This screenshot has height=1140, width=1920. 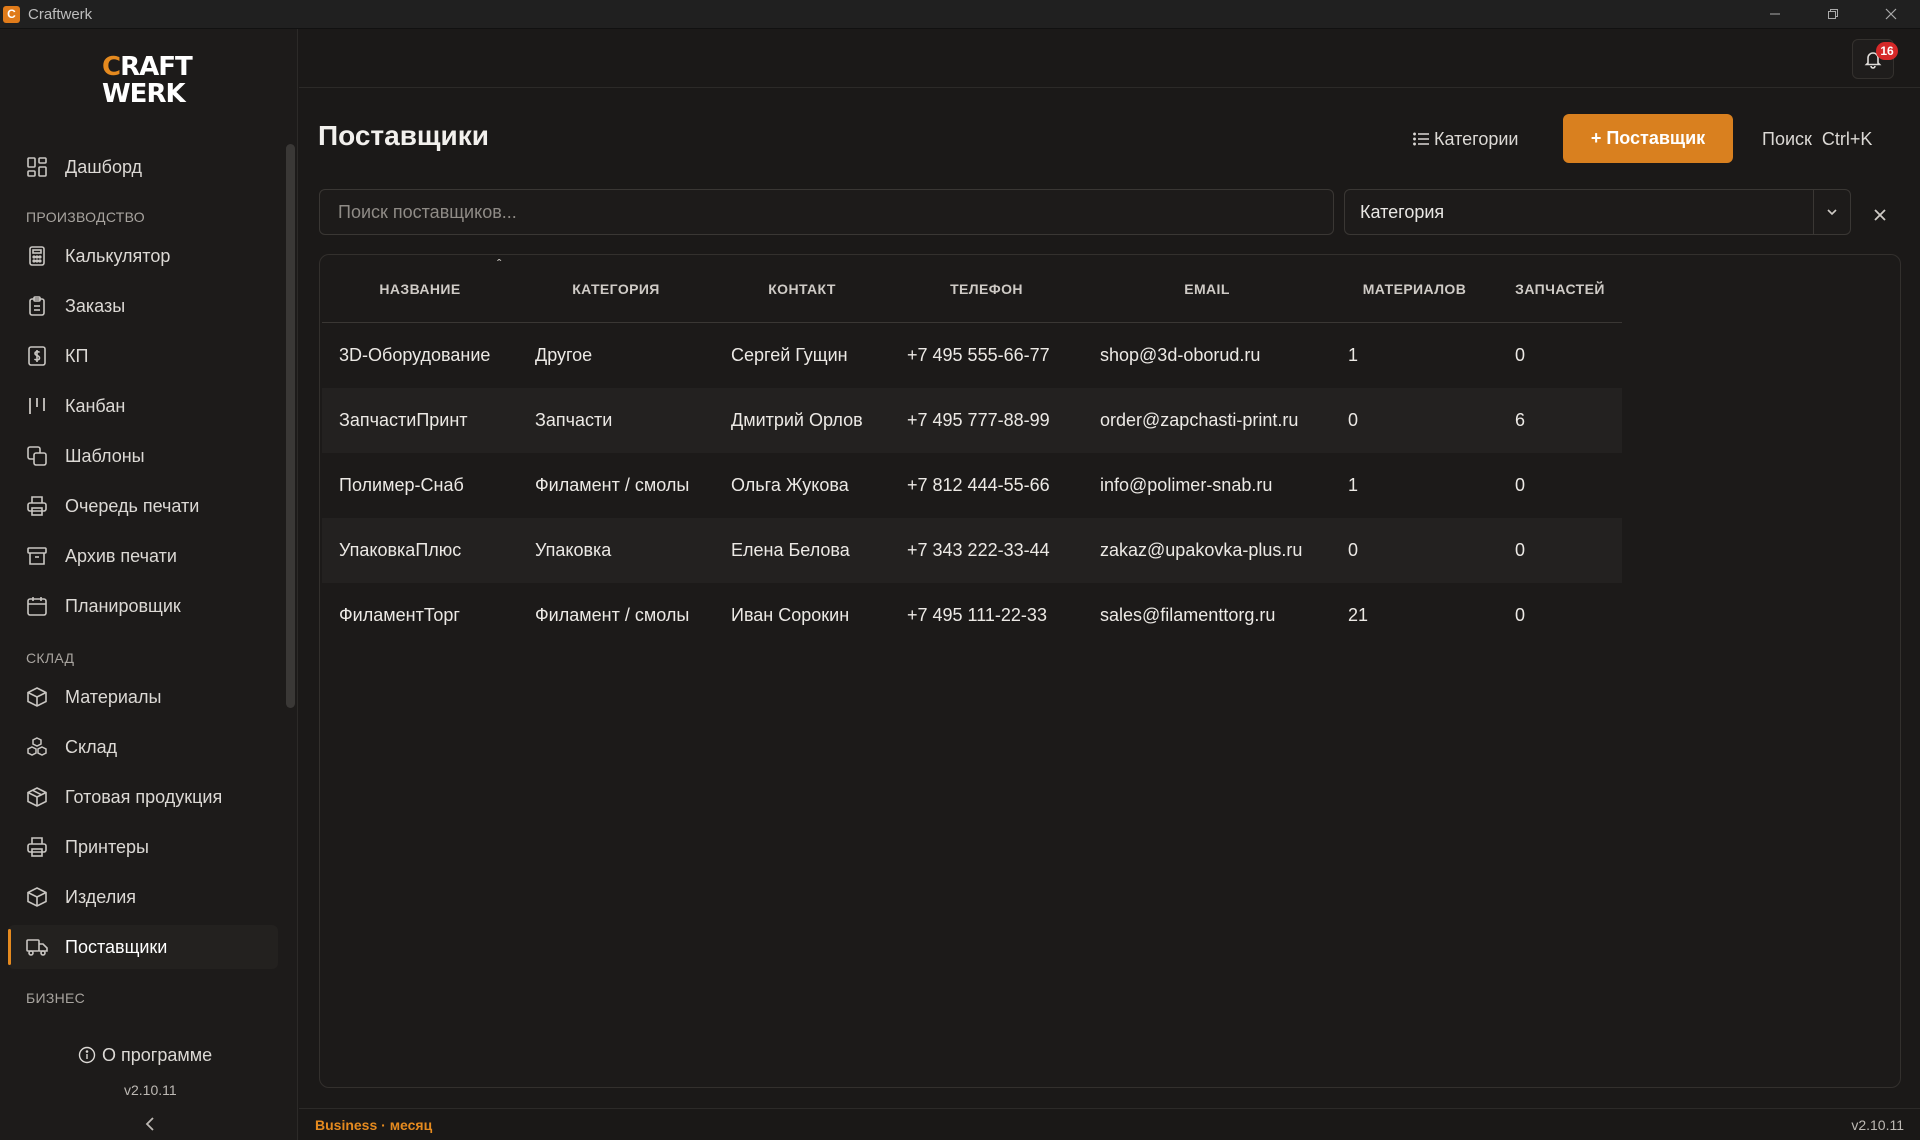 I want to click on archive-icon, so click(x=37, y=556).